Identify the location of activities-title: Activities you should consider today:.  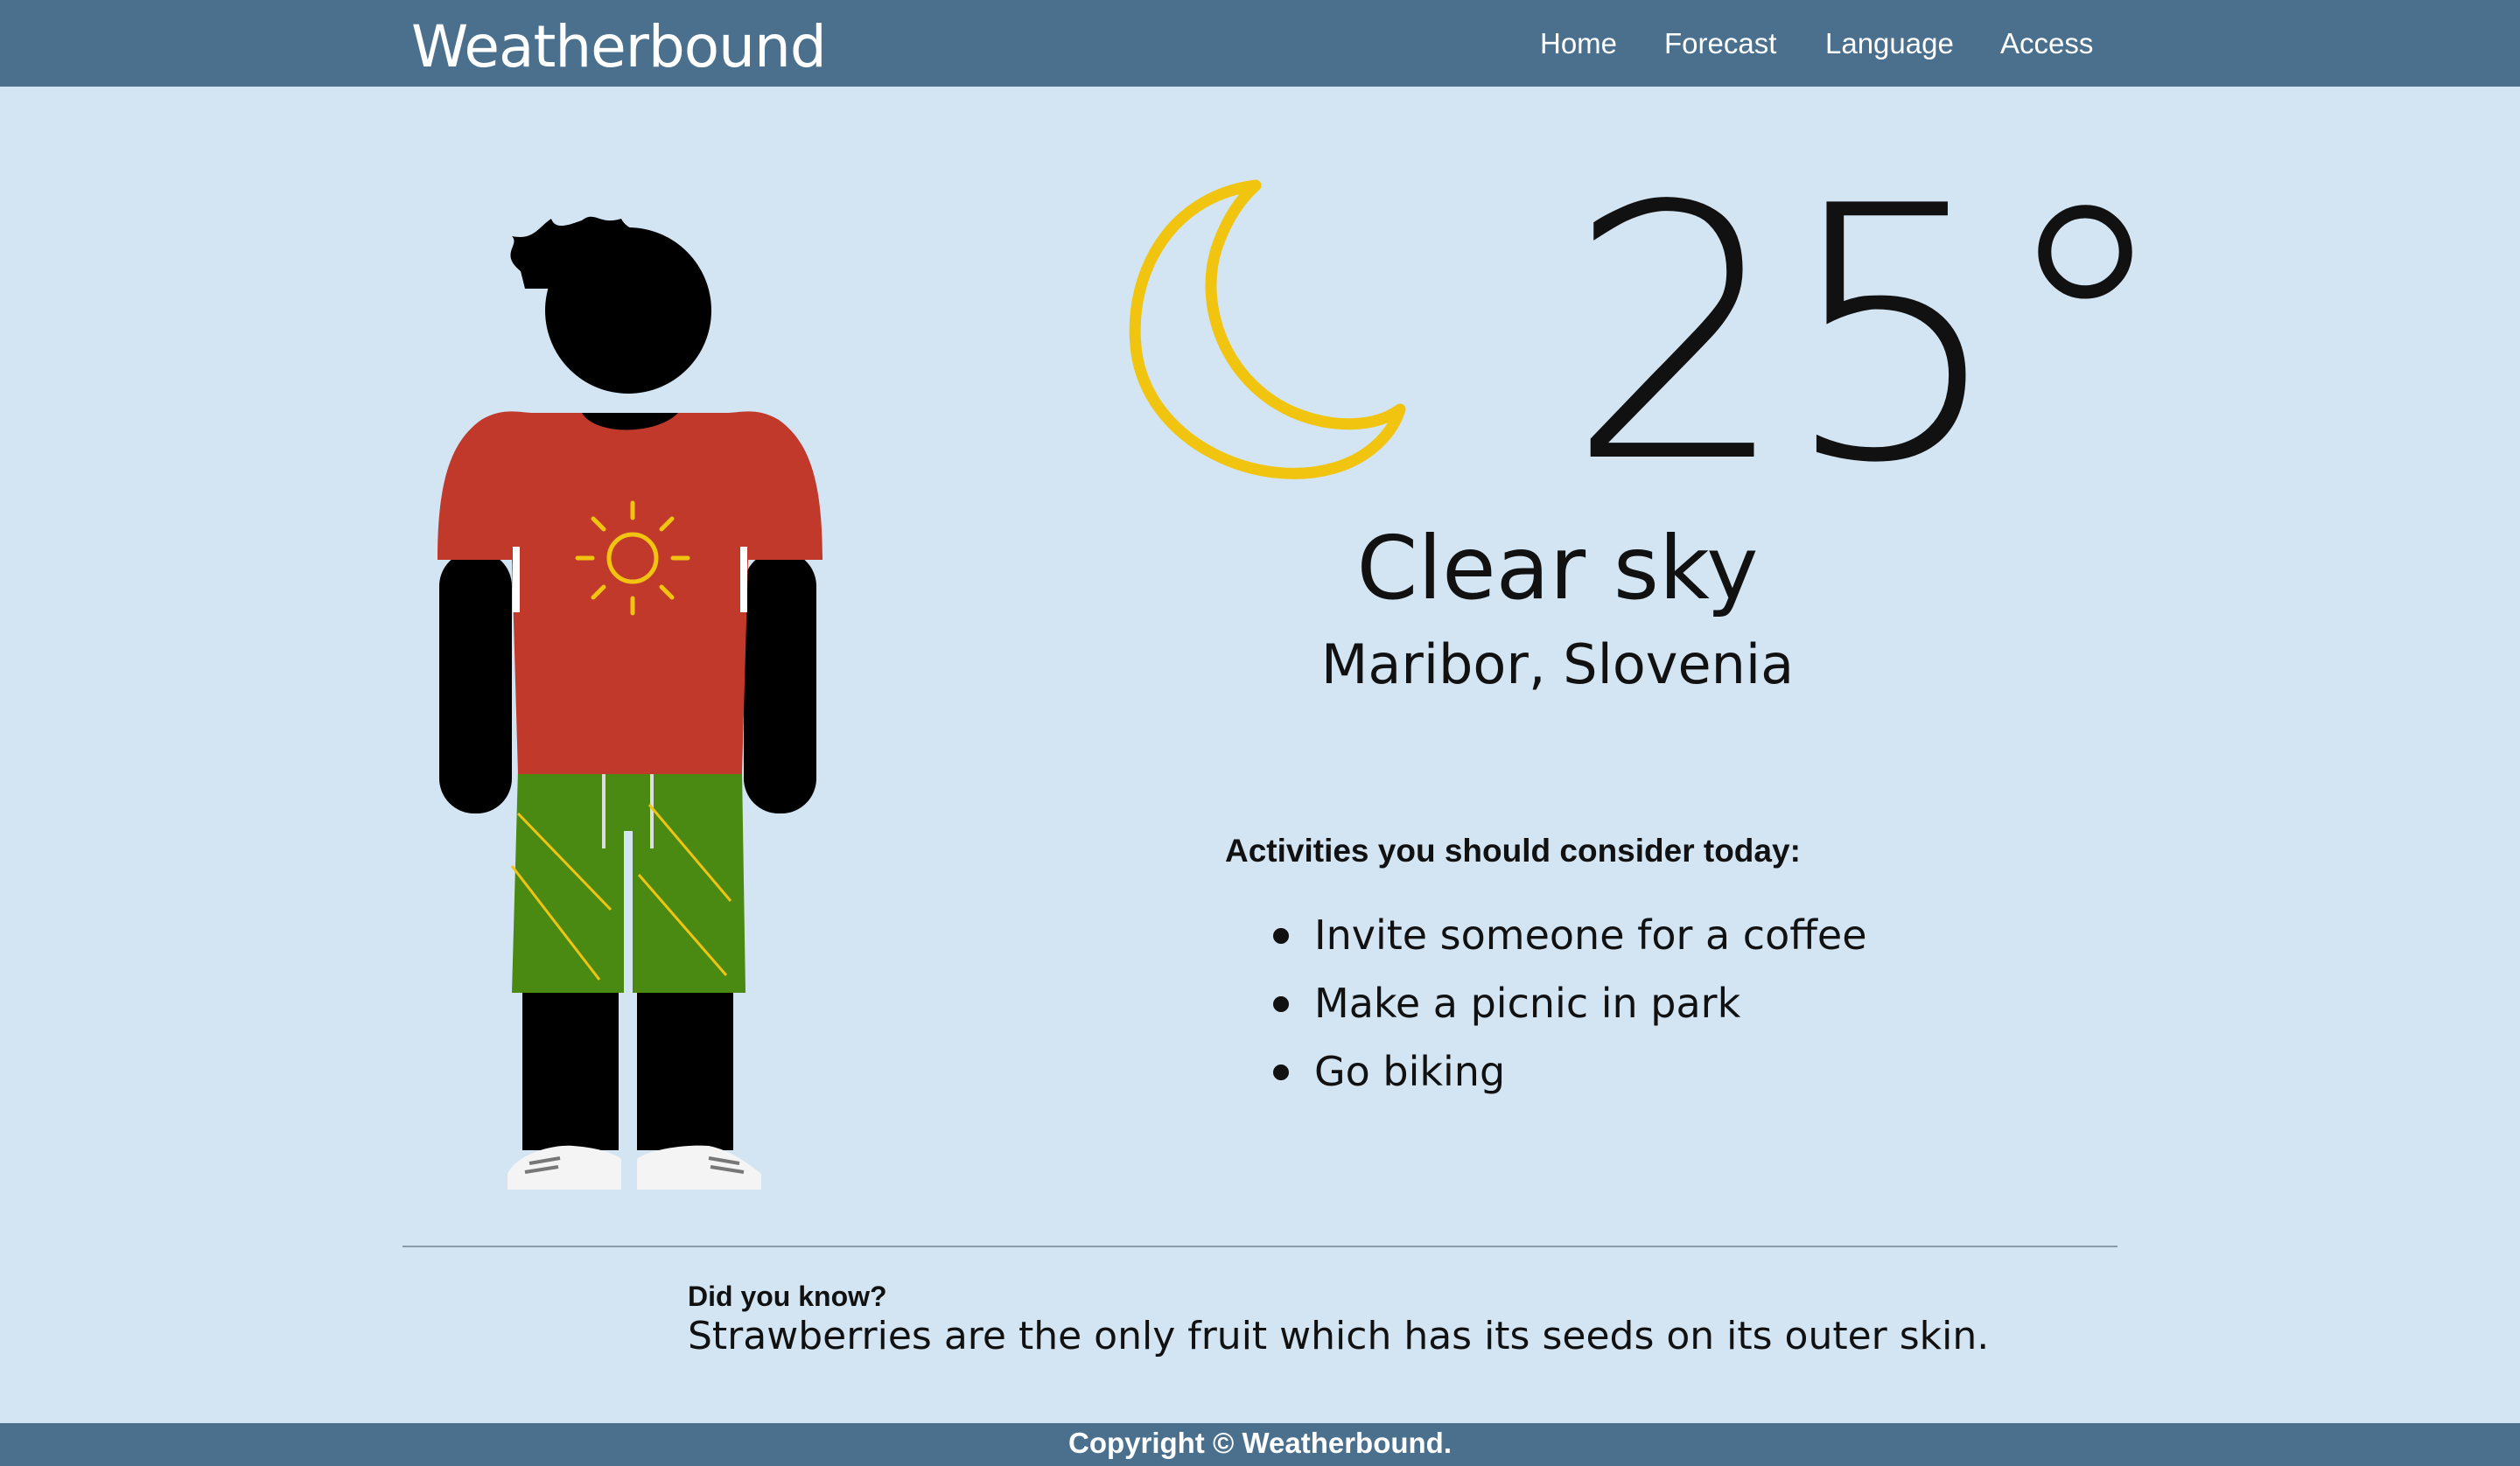
(1513, 851).